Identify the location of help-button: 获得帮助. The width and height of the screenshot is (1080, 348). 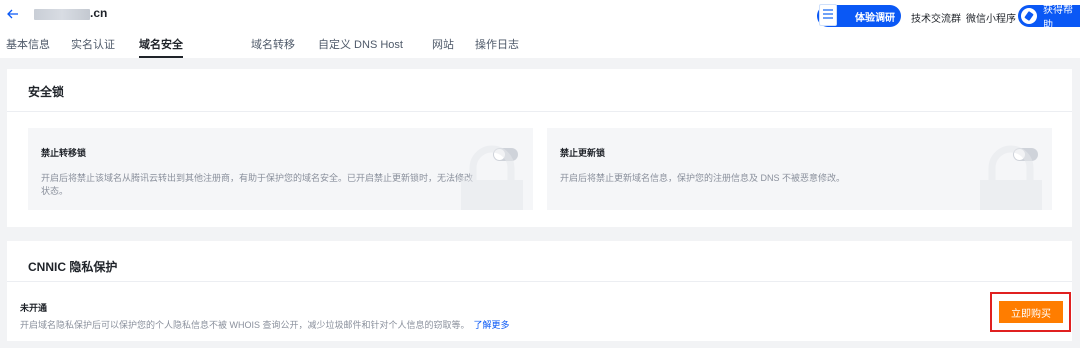
(1049, 18).